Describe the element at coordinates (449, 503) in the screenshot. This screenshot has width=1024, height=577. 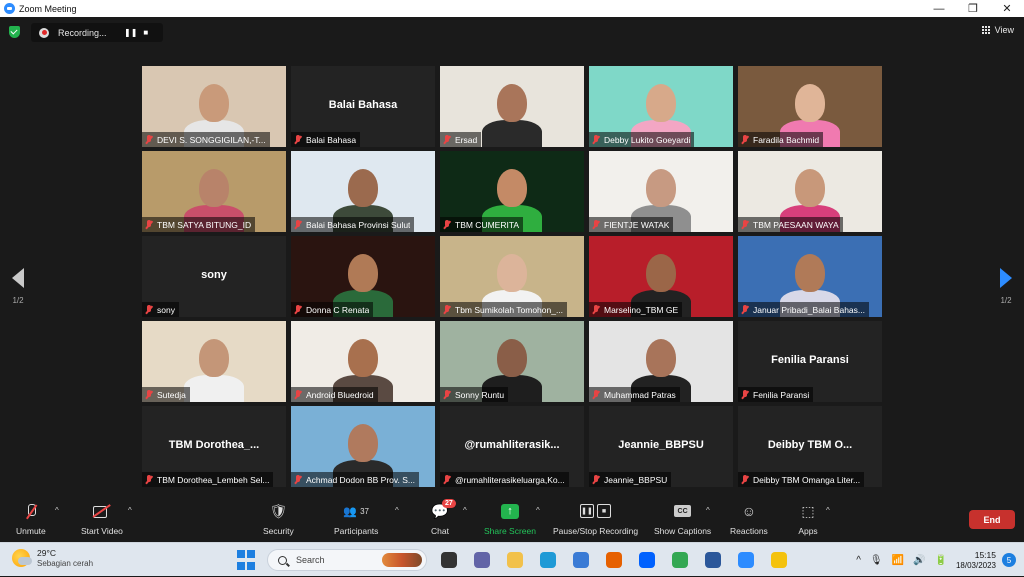
I see `chat-unread-badge: 27` at that location.